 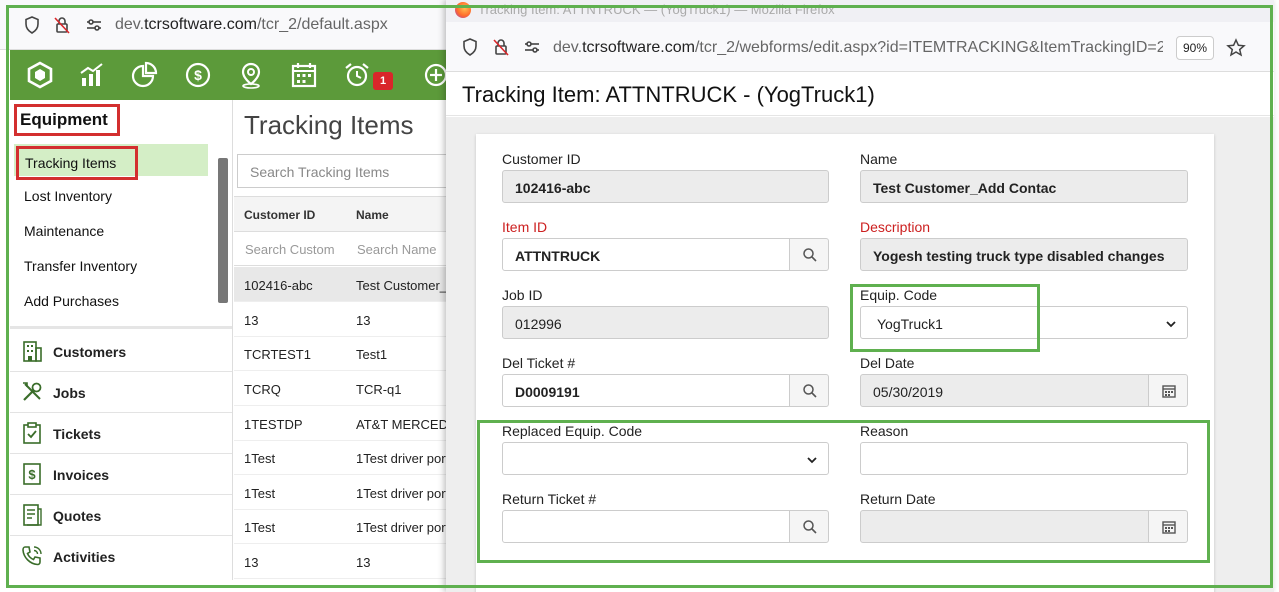 I want to click on table-row: 102416-abc Test Customer_A, so click(x=342, y=284).